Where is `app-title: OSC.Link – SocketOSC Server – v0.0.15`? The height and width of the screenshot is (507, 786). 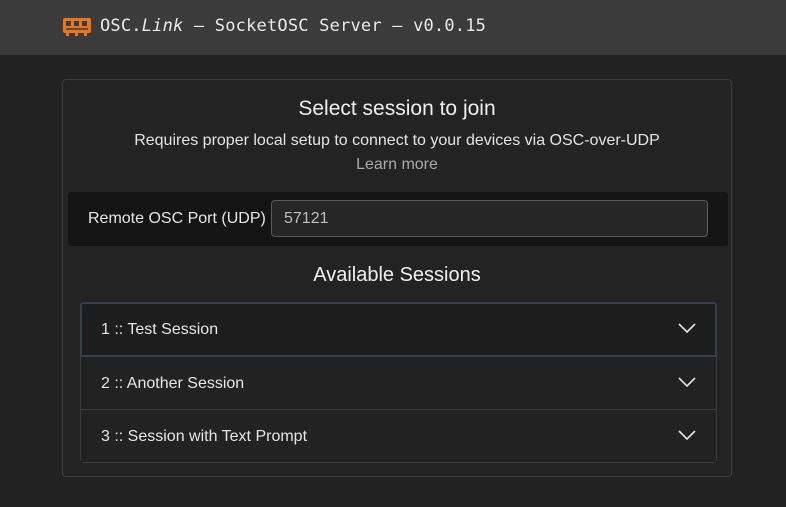 app-title: OSC.Link – SocketOSC Server – v0.0.15 is located at coordinates (293, 26).